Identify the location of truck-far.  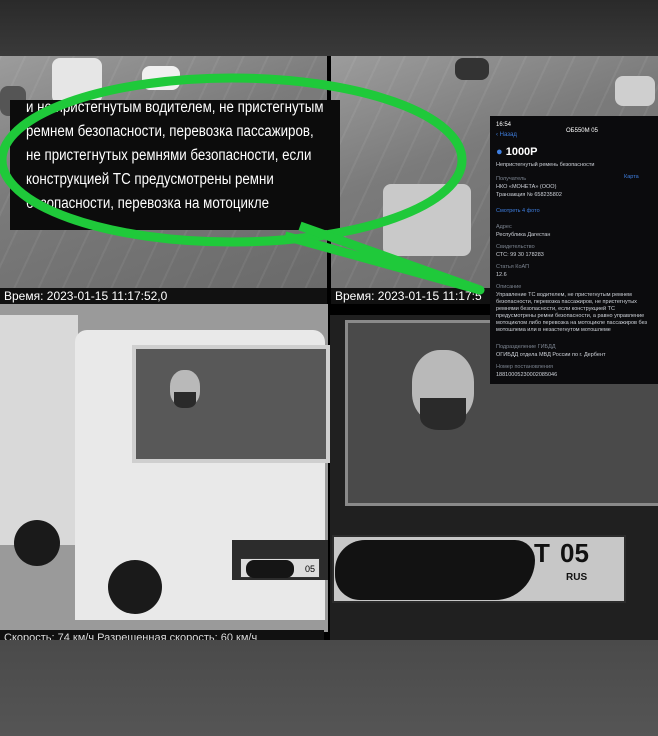
(77, 81).